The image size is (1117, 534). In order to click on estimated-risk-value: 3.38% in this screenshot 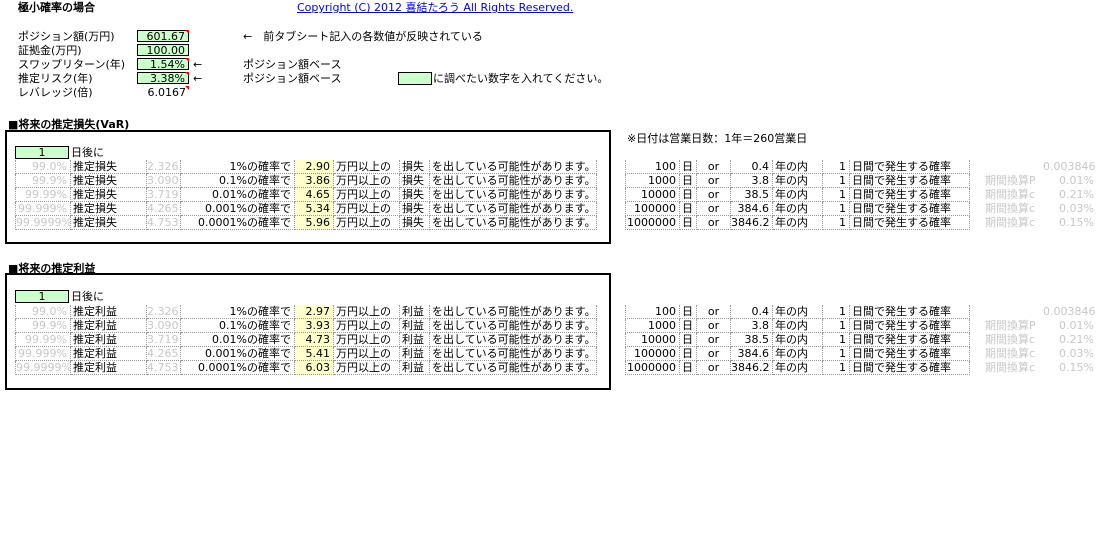, I will do `click(163, 78)`.